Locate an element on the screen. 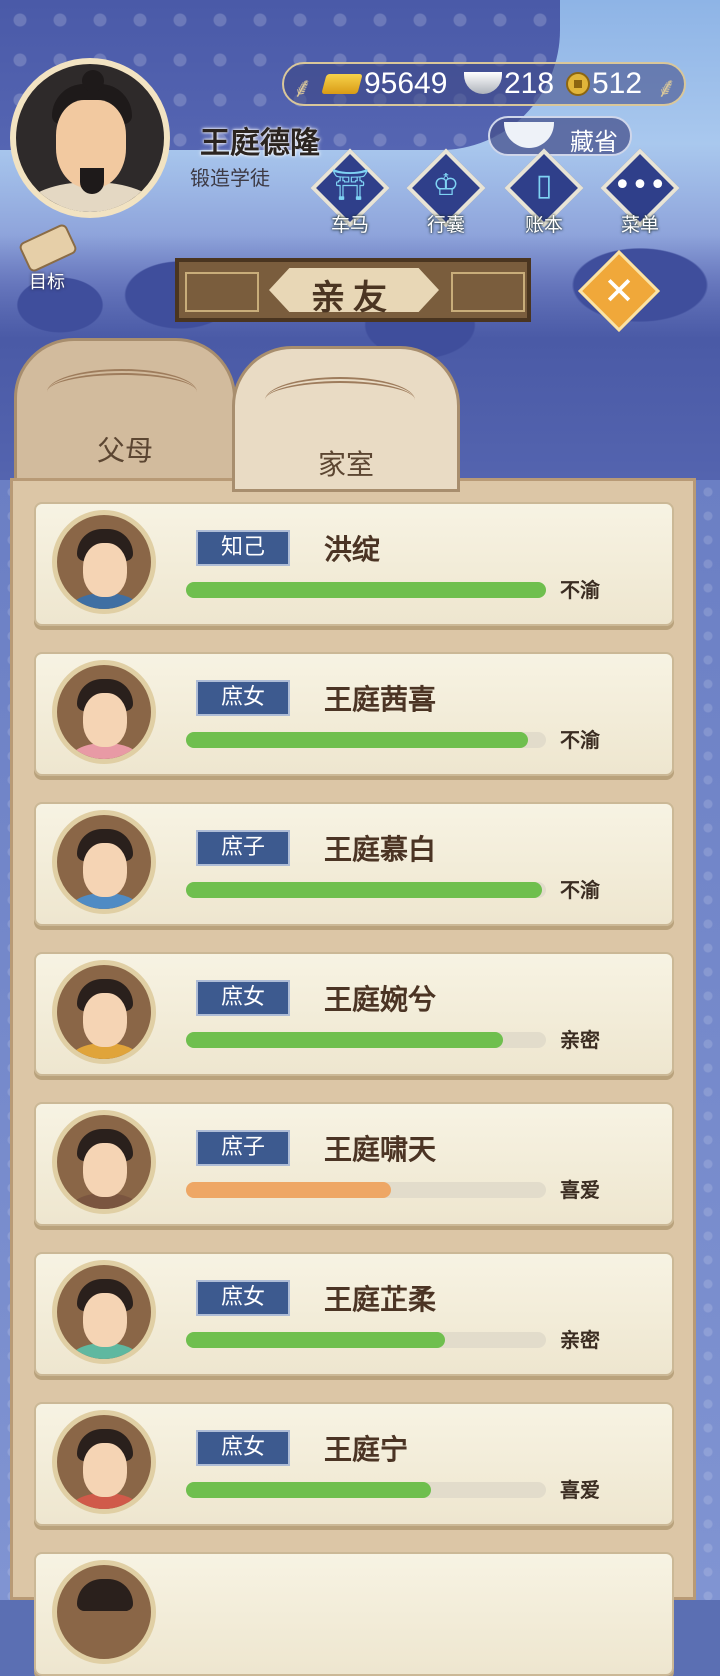 This screenshot has height=1676, width=720. relative-name: 王庭茜喜 is located at coordinates (380, 699).